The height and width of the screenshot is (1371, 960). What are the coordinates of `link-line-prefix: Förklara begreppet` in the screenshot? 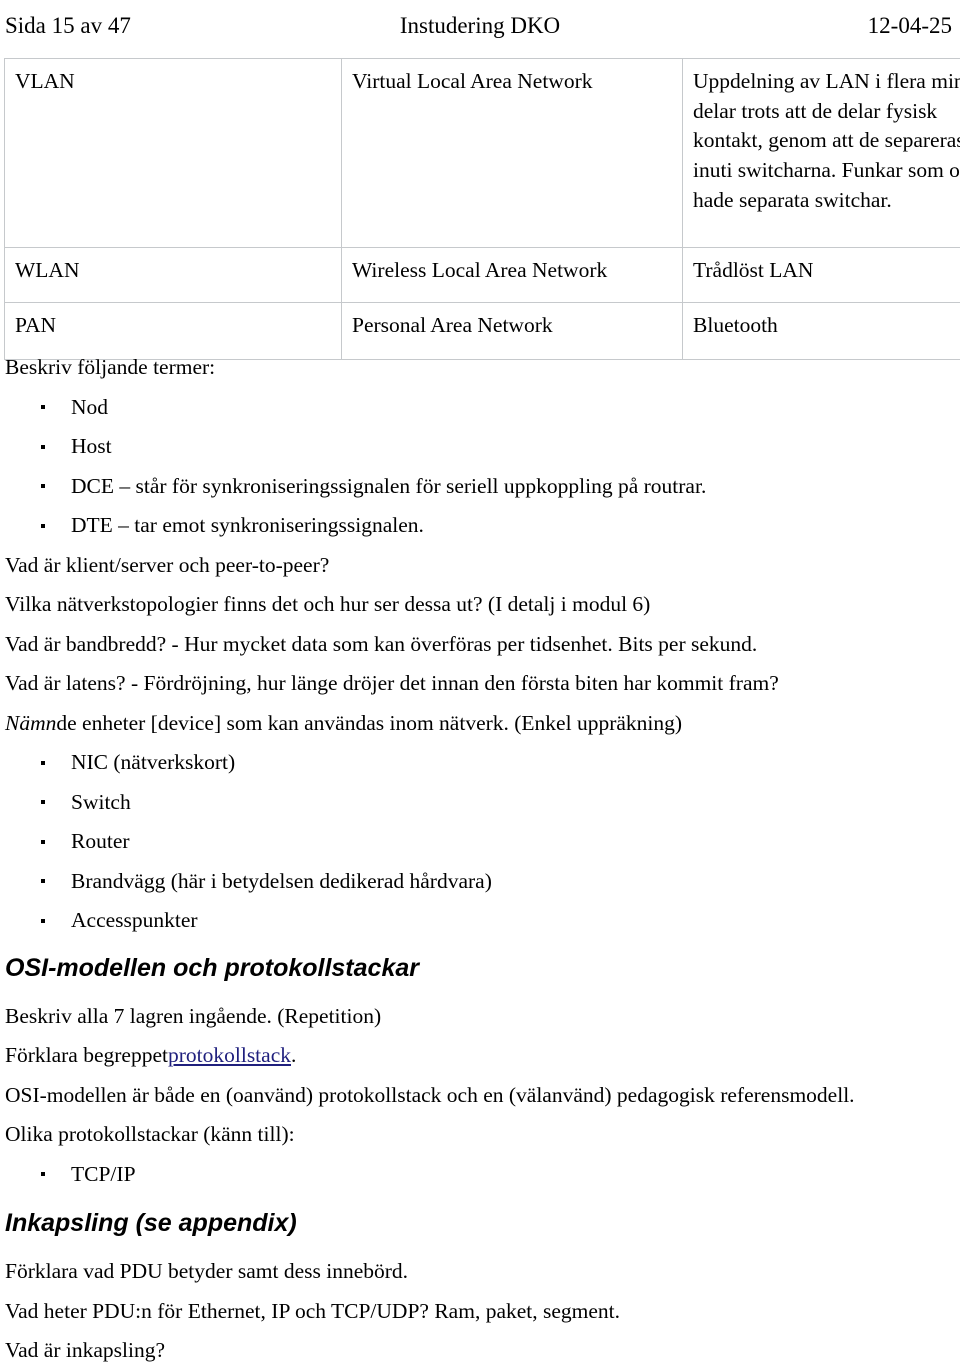 It's located at (86, 1056).